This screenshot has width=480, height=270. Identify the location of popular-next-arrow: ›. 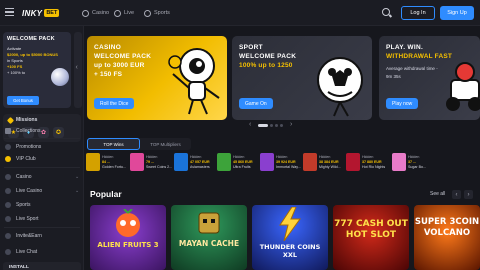
(468, 194).